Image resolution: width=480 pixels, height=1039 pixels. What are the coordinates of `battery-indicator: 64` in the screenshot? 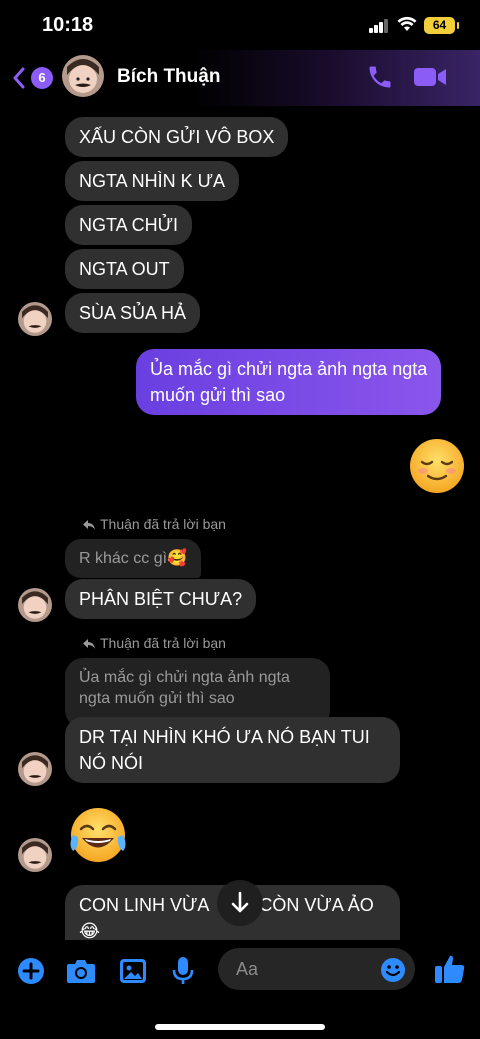 It's located at (441, 25).